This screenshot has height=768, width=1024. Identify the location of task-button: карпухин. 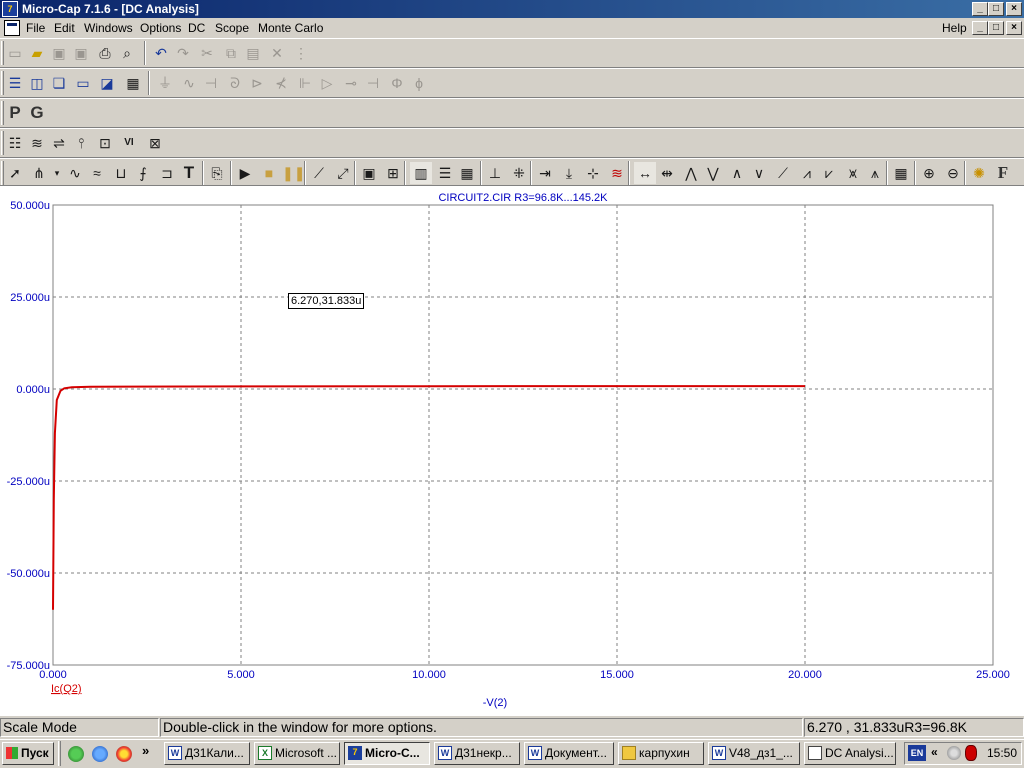
(661, 753).